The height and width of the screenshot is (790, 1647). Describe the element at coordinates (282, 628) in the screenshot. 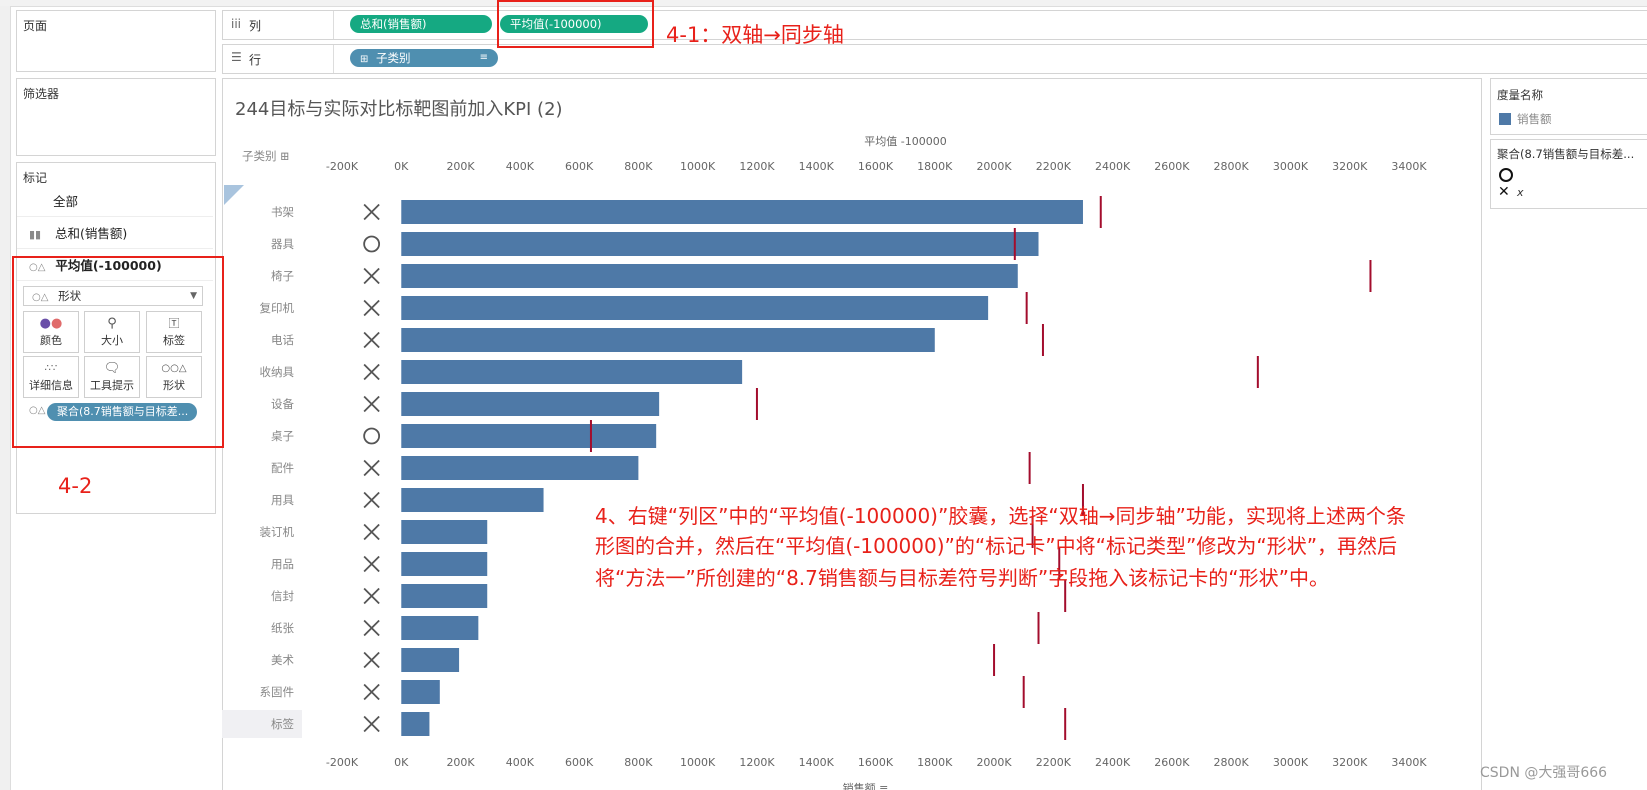

I see `category-label: 纸张` at that location.